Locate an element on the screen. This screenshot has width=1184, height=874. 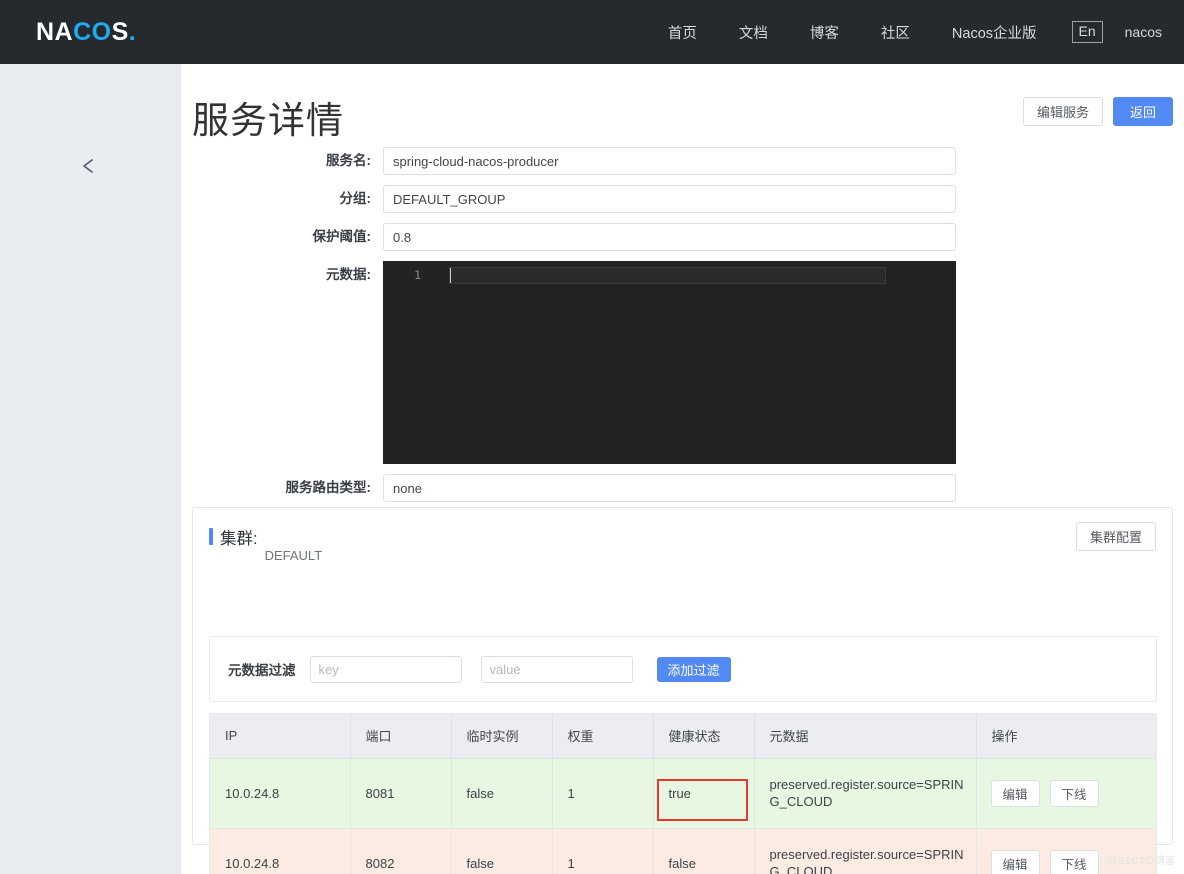
back-button: 返回 is located at coordinates (1142, 111).